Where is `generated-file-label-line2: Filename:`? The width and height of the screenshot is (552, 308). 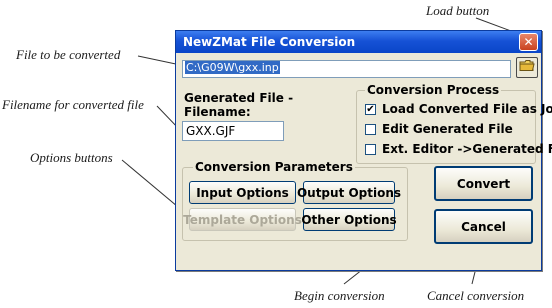 generated-file-label-line2: Filename: is located at coordinates (217, 112).